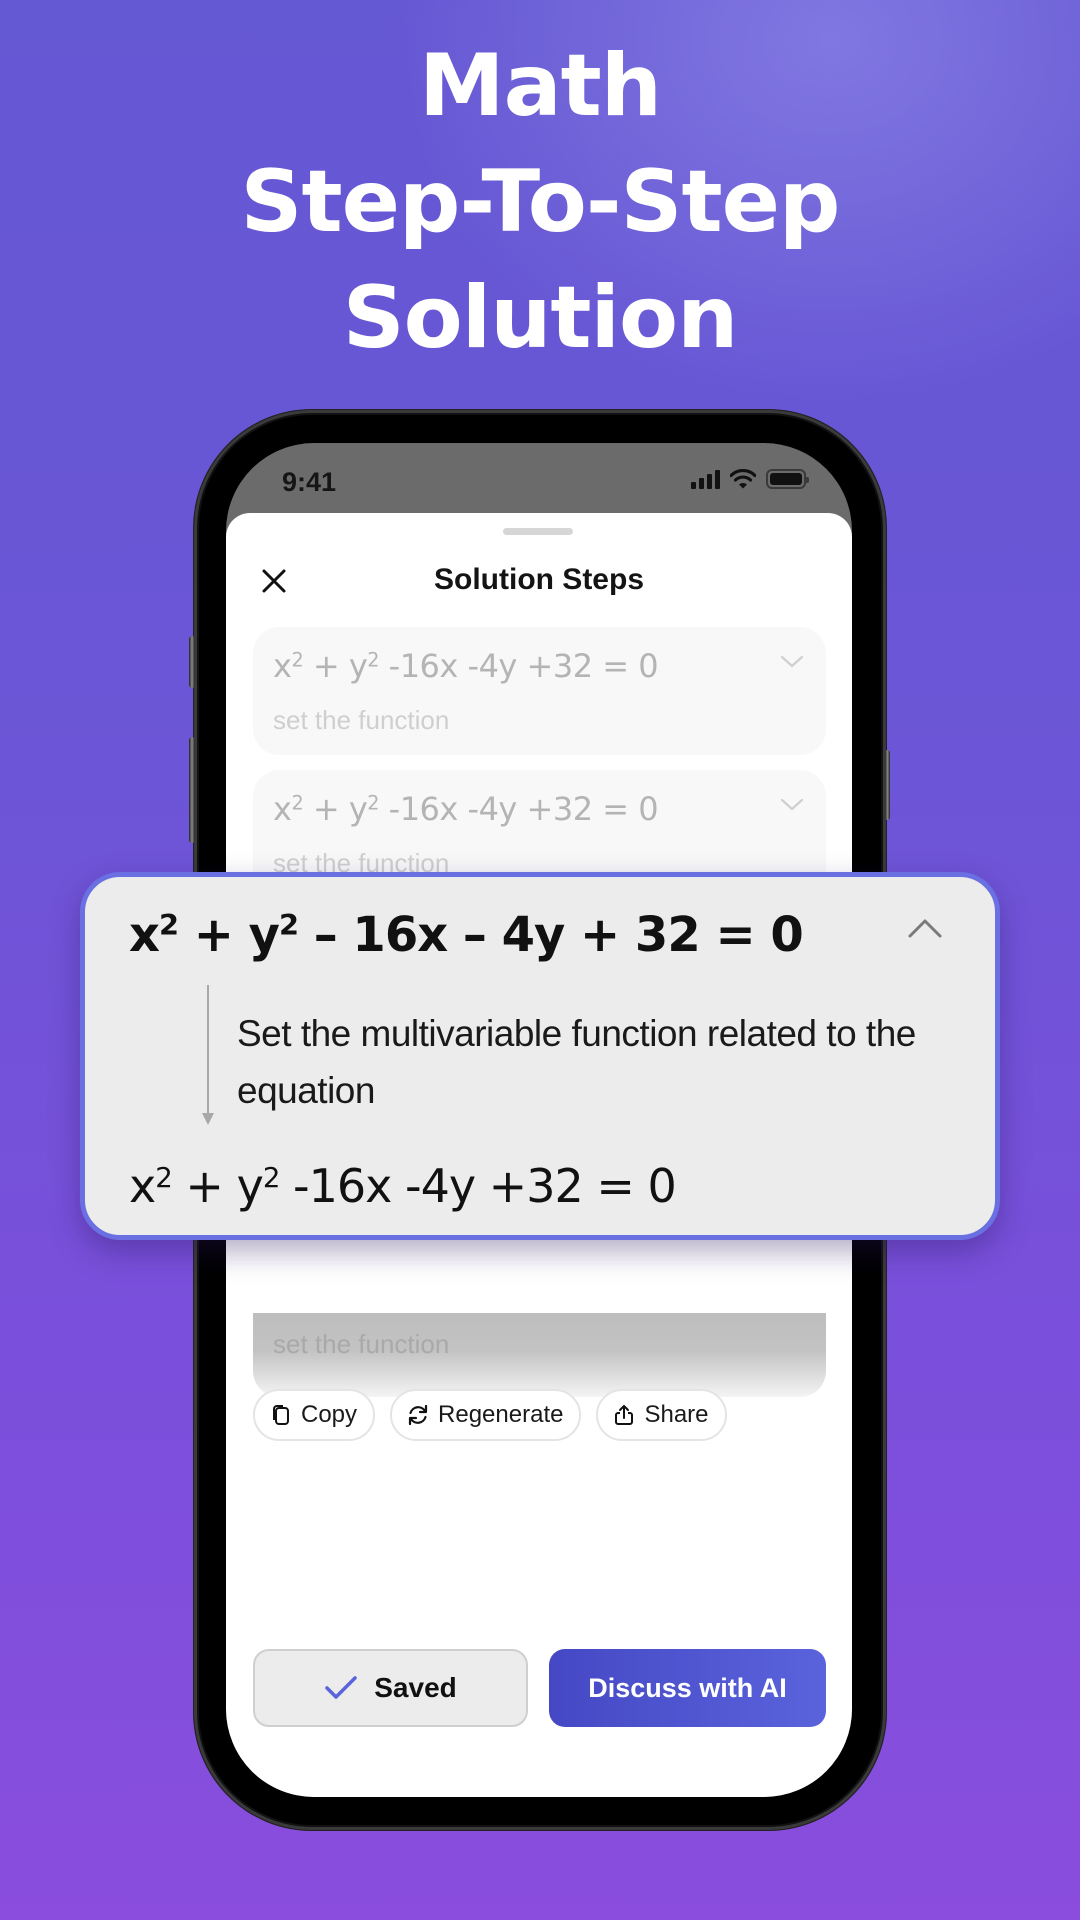 Image resolution: width=1080 pixels, height=1920 pixels. Describe the element at coordinates (329, 1414) in the screenshot. I see `copy-label: Copy` at that location.